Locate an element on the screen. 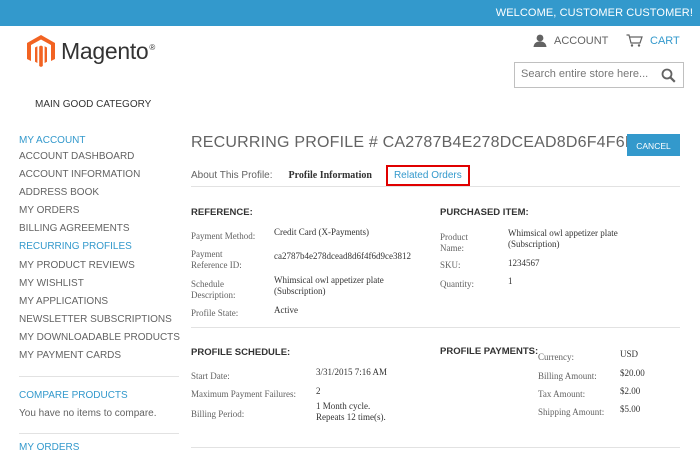 The width and height of the screenshot is (700, 453). billing-period-label: Billing Period: is located at coordinates (218, 414).